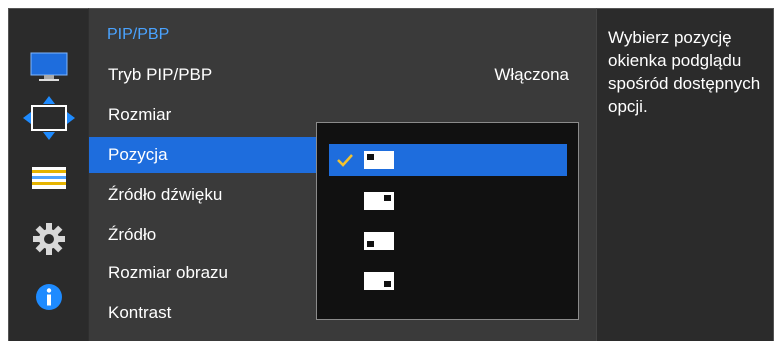 The image size is (774, 341). What do you see at coordinates (379, 160) in the screenshot?
I see `position-top-left-icon` at bounding box center [379, 160].